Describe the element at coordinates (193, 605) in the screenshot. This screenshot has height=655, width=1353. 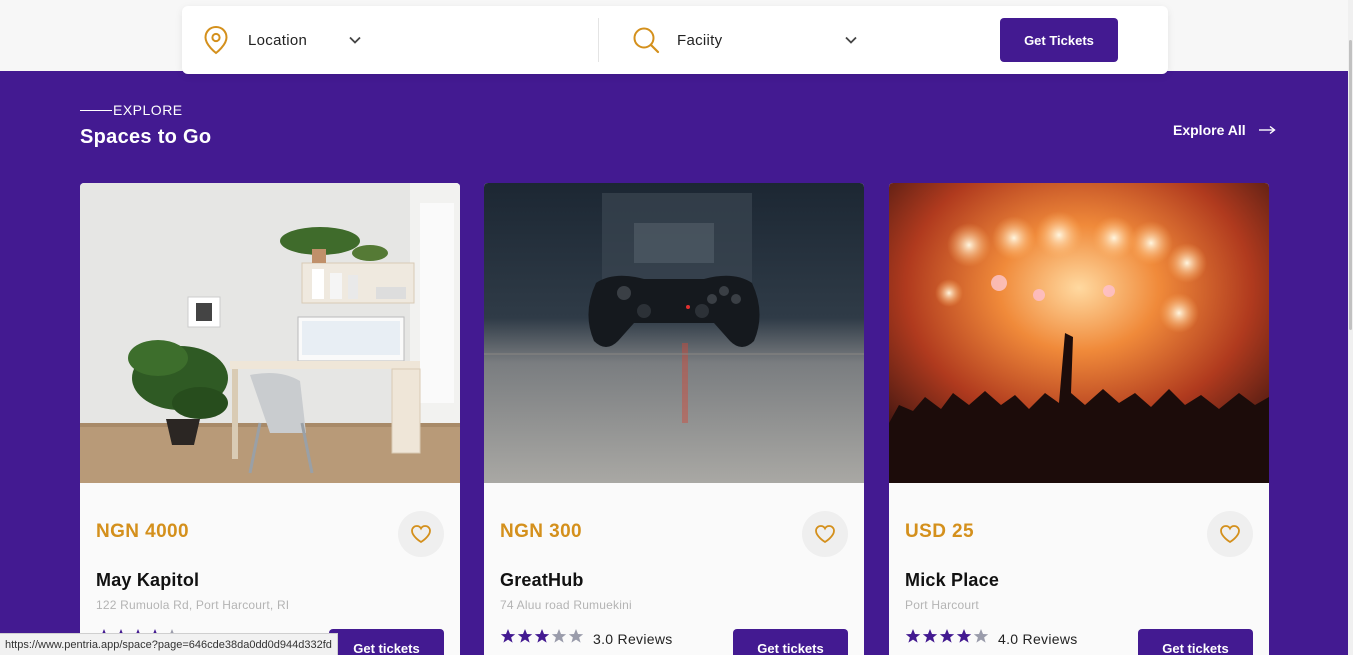
I see `space-address: 122 Rumuola Rd, Port Harcourt, RI` at that location.